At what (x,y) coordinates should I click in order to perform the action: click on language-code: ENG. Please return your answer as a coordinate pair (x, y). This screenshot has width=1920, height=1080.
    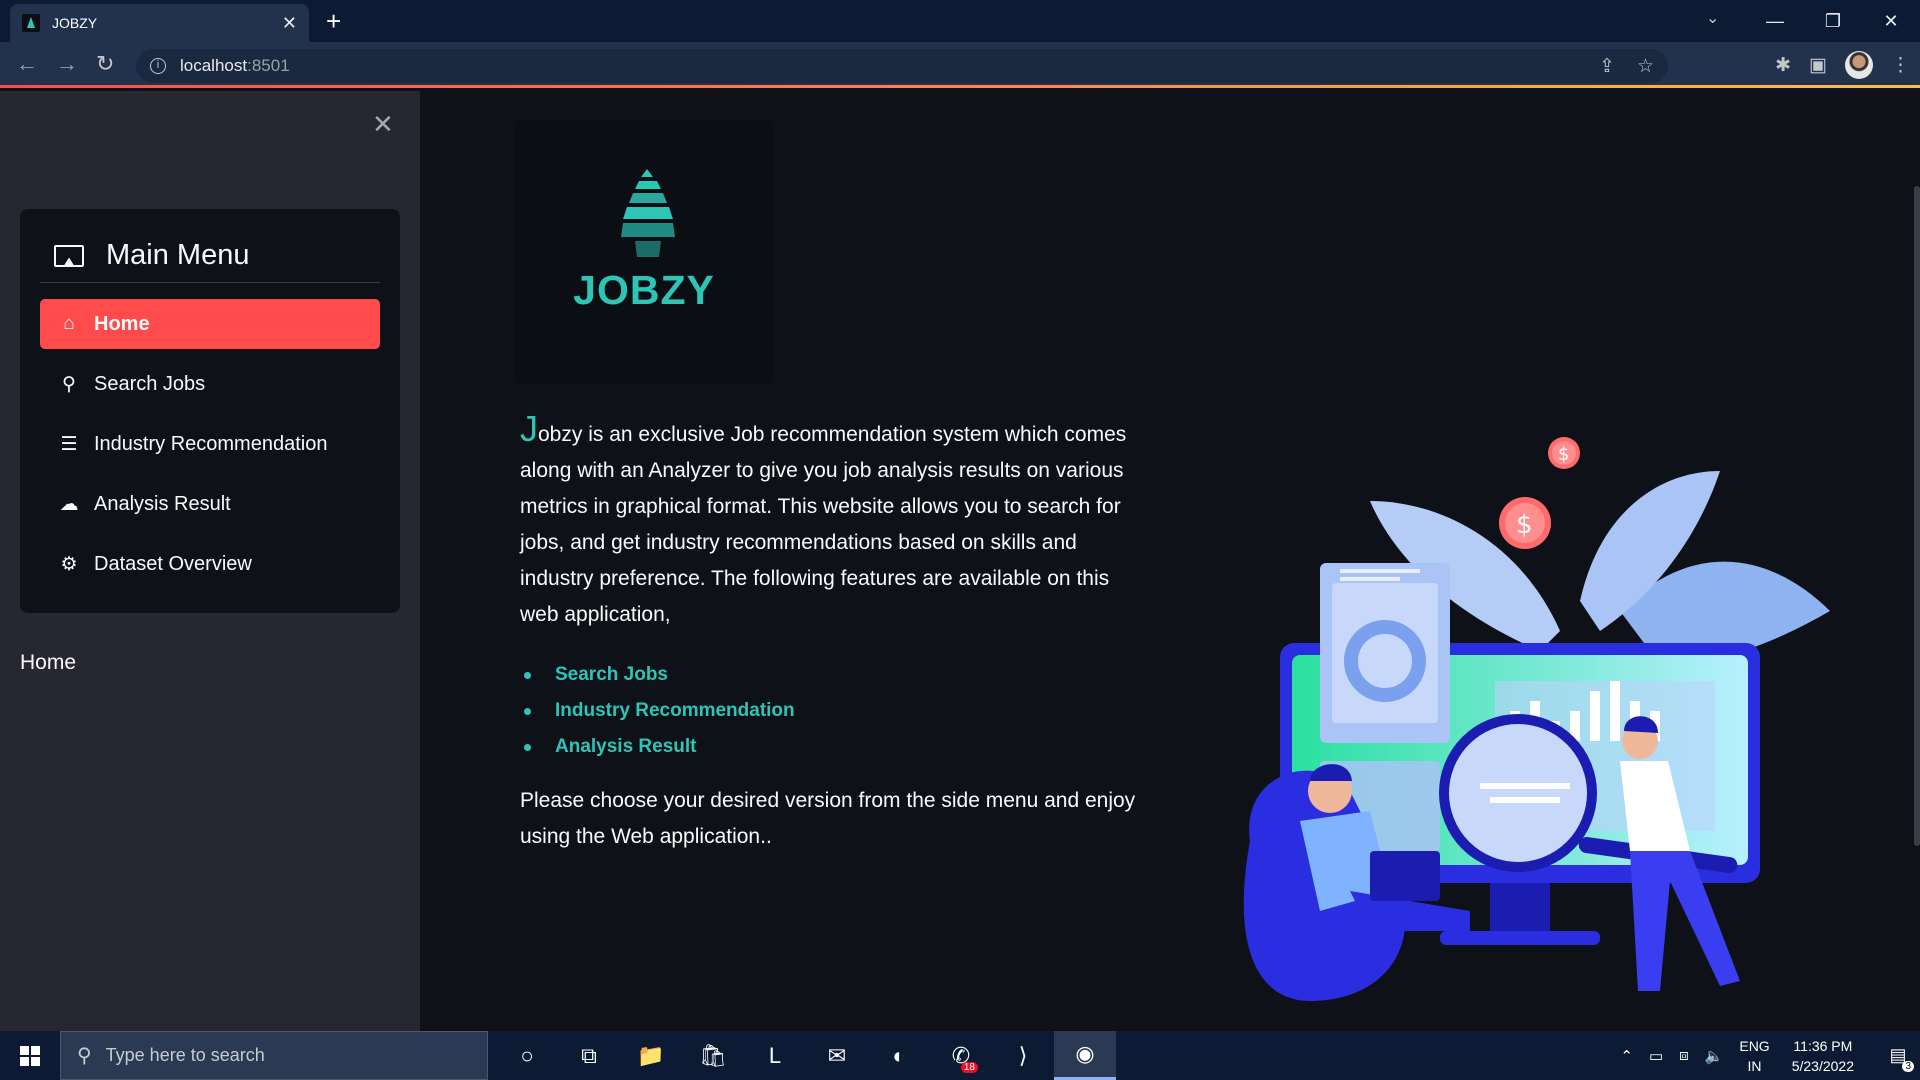
    Looking at the image, I should click on (1754, 1045).